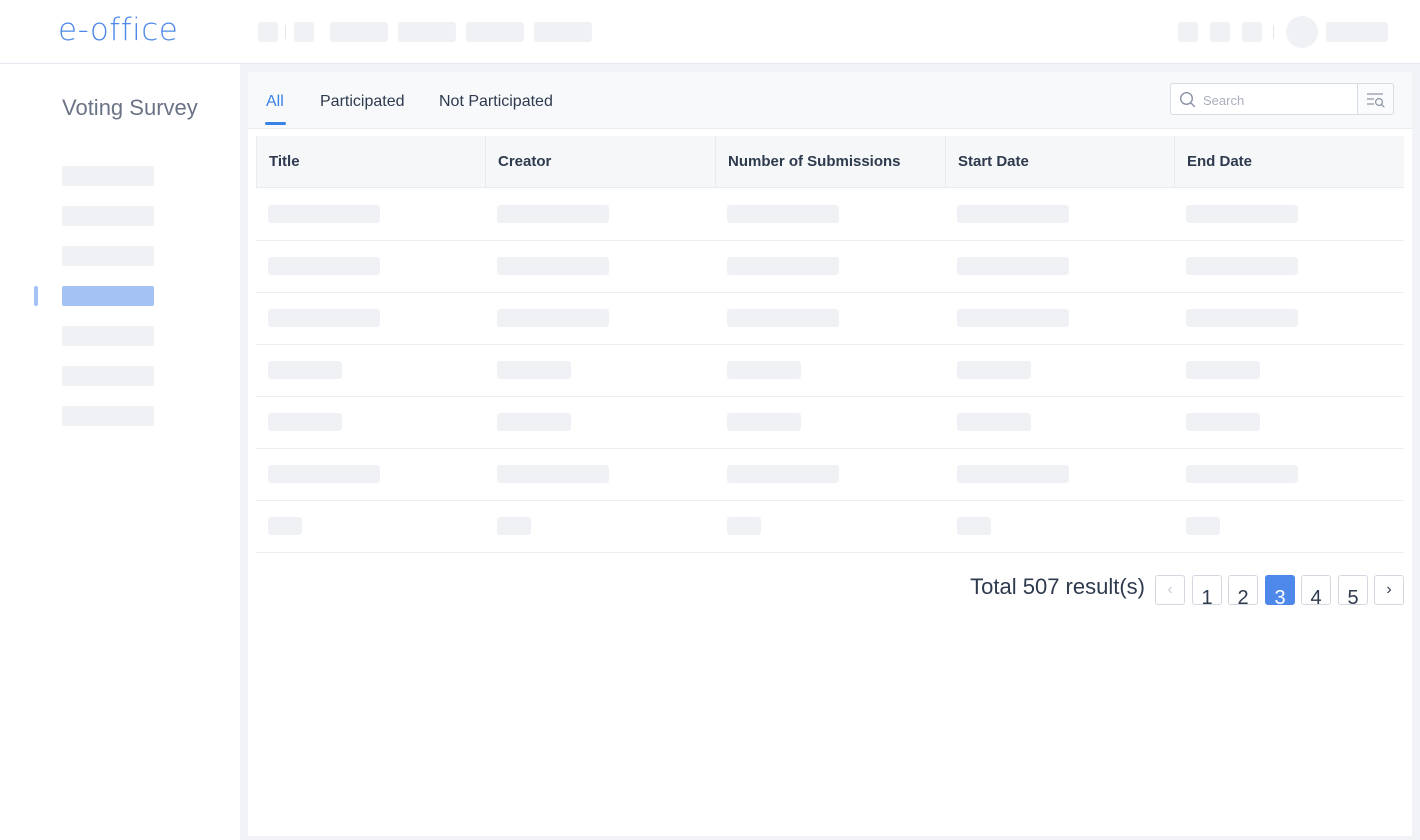 The height and width of the screenshot is (840, 1420). Describe the element at coordinates (1278, 100) in the screenshot. I see `search-input` at that location.